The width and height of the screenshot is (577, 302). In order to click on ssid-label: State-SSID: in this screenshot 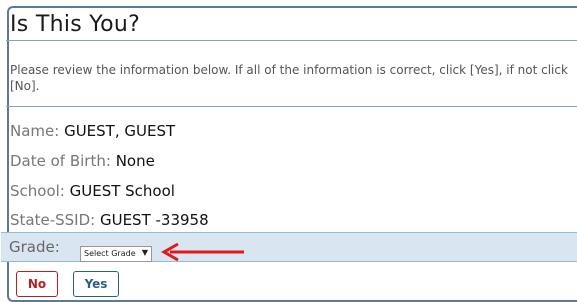, I will do `click(55, 220)`.